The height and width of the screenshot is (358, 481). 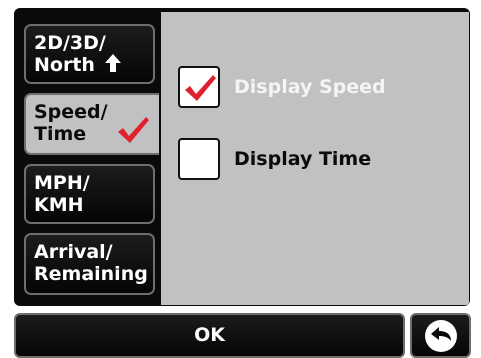 What do you see at coordinates (62, 183) in the screenshot?
I see `sidebar-item-label: MPH/` at bounding box center [62, 183].